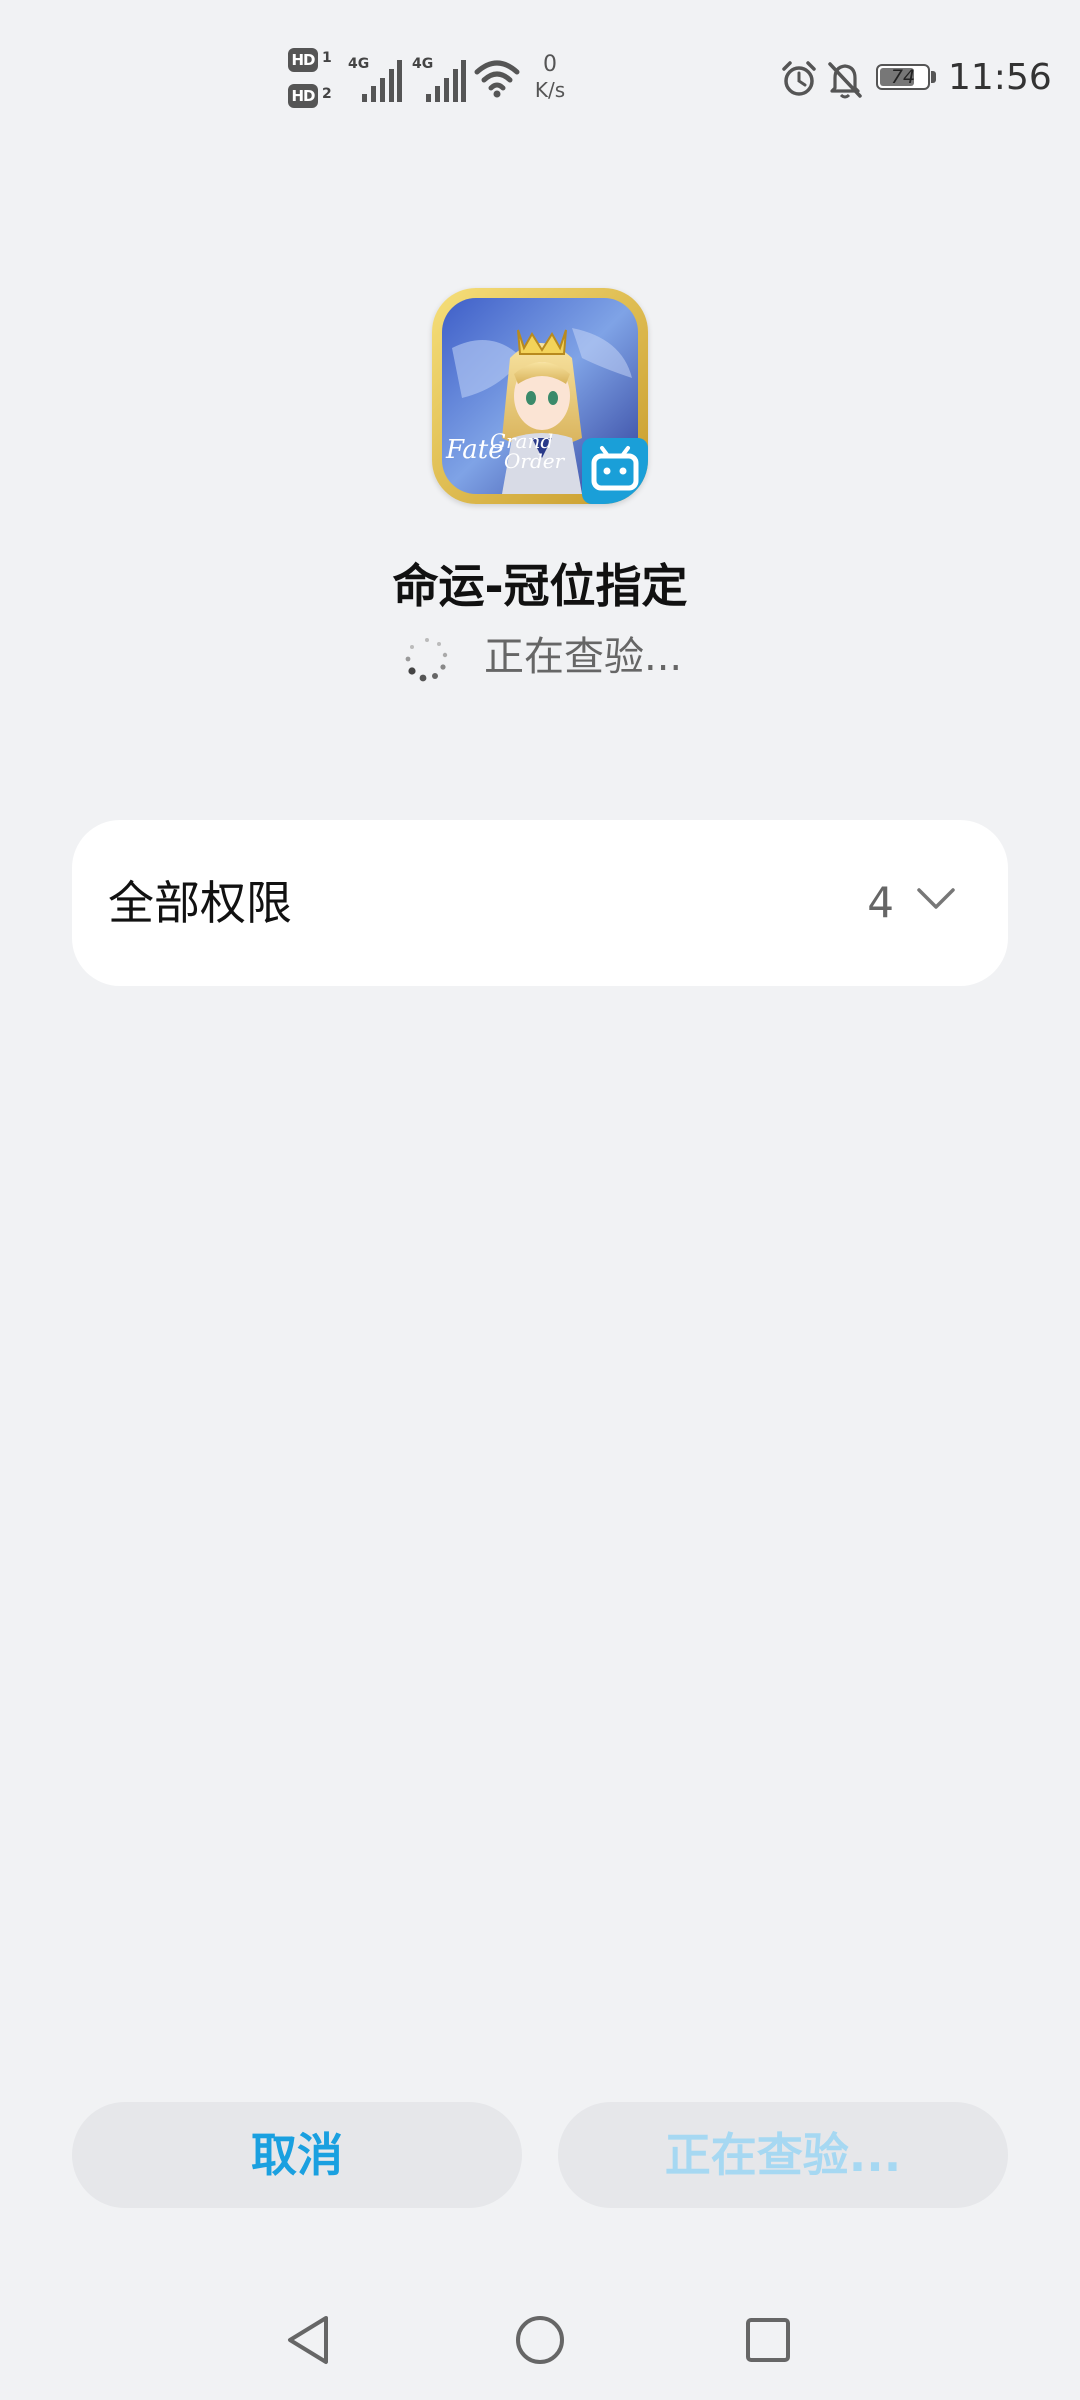 This screenshot has height=2400, width=1080. I want to click on sim-slot-number: 1, so click(327, 58).